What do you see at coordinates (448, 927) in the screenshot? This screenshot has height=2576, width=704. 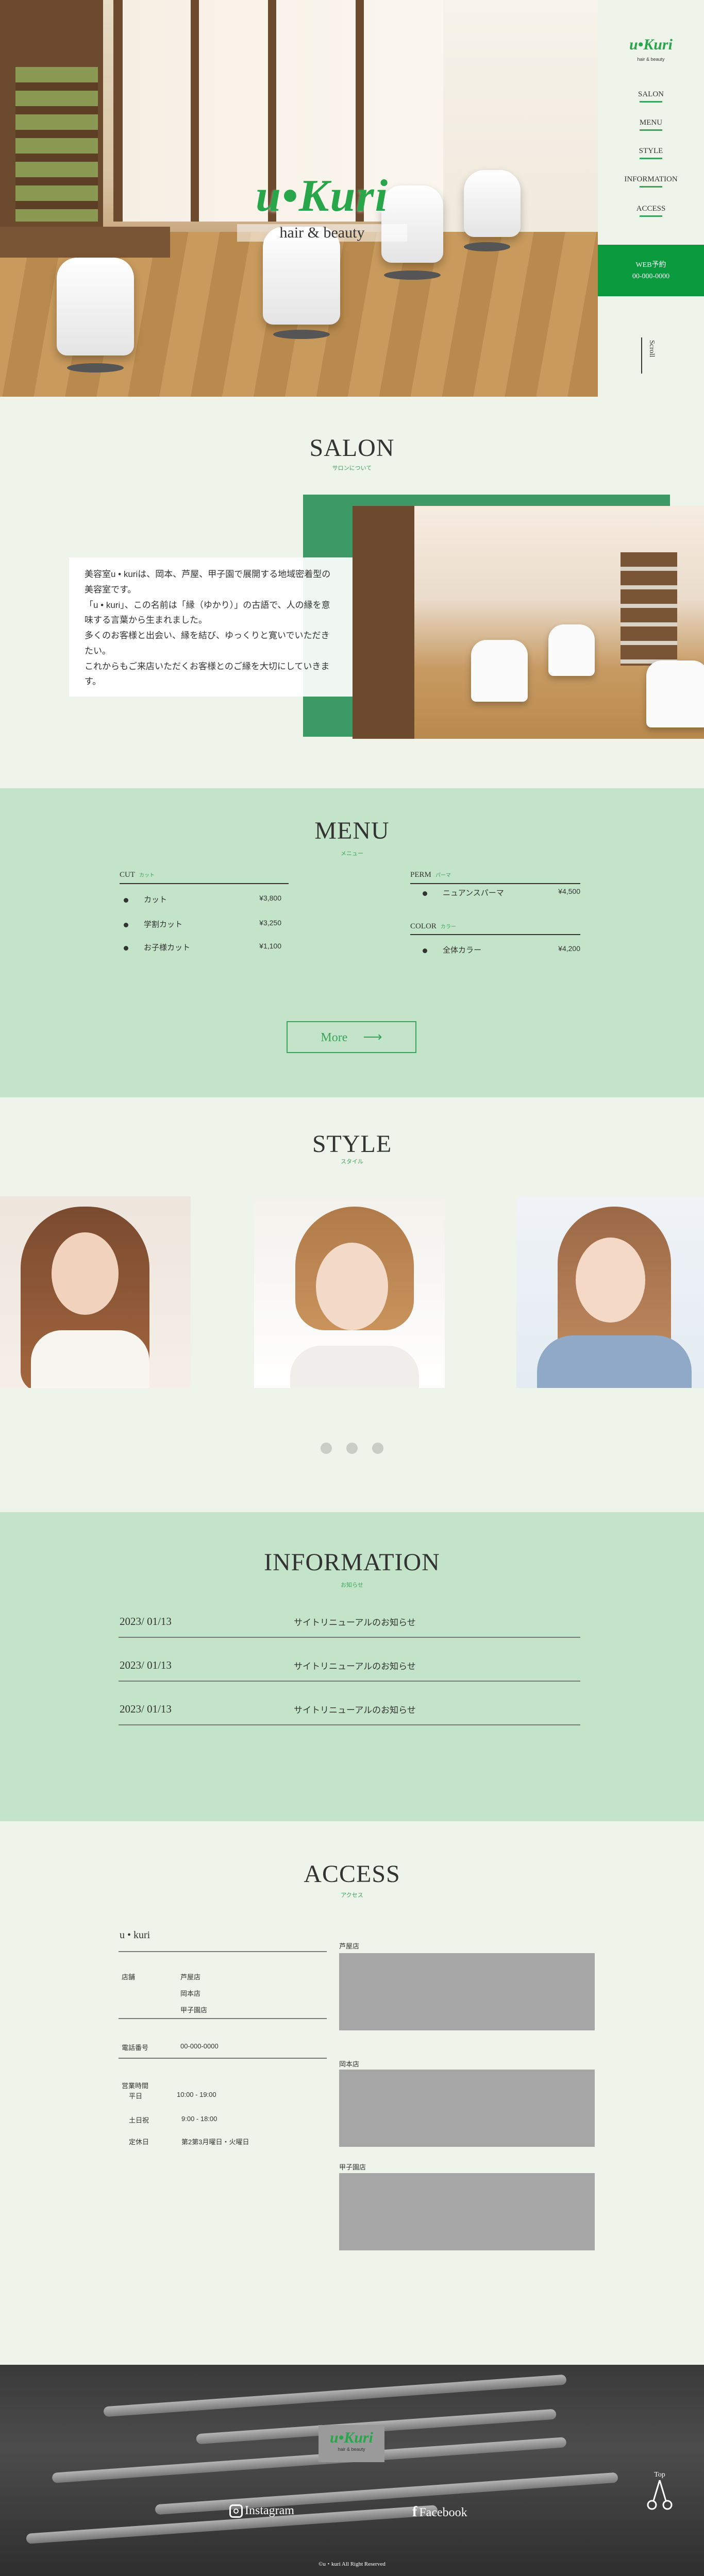 I see `menu-category-sub: カラー` at bounding box center [448, 927].